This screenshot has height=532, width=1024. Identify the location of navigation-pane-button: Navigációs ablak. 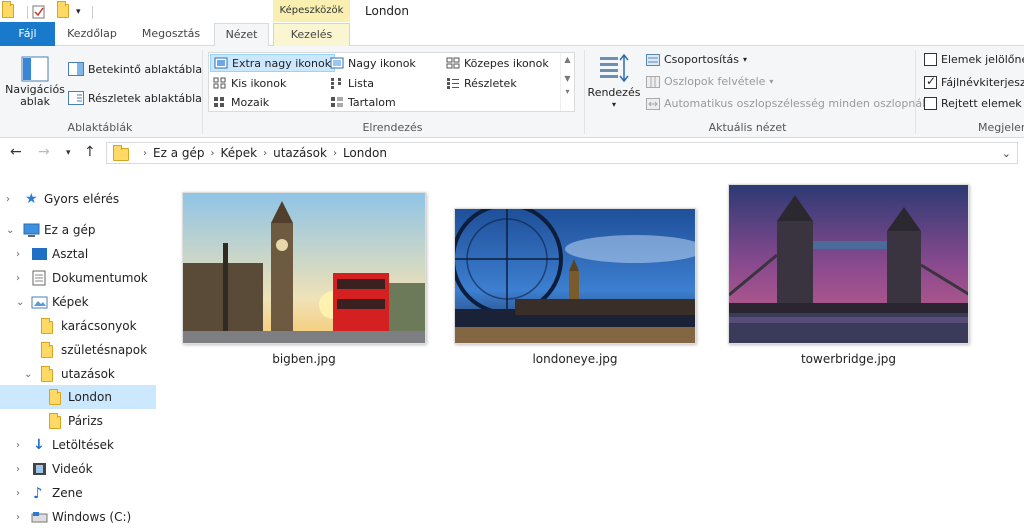
(35, 82).